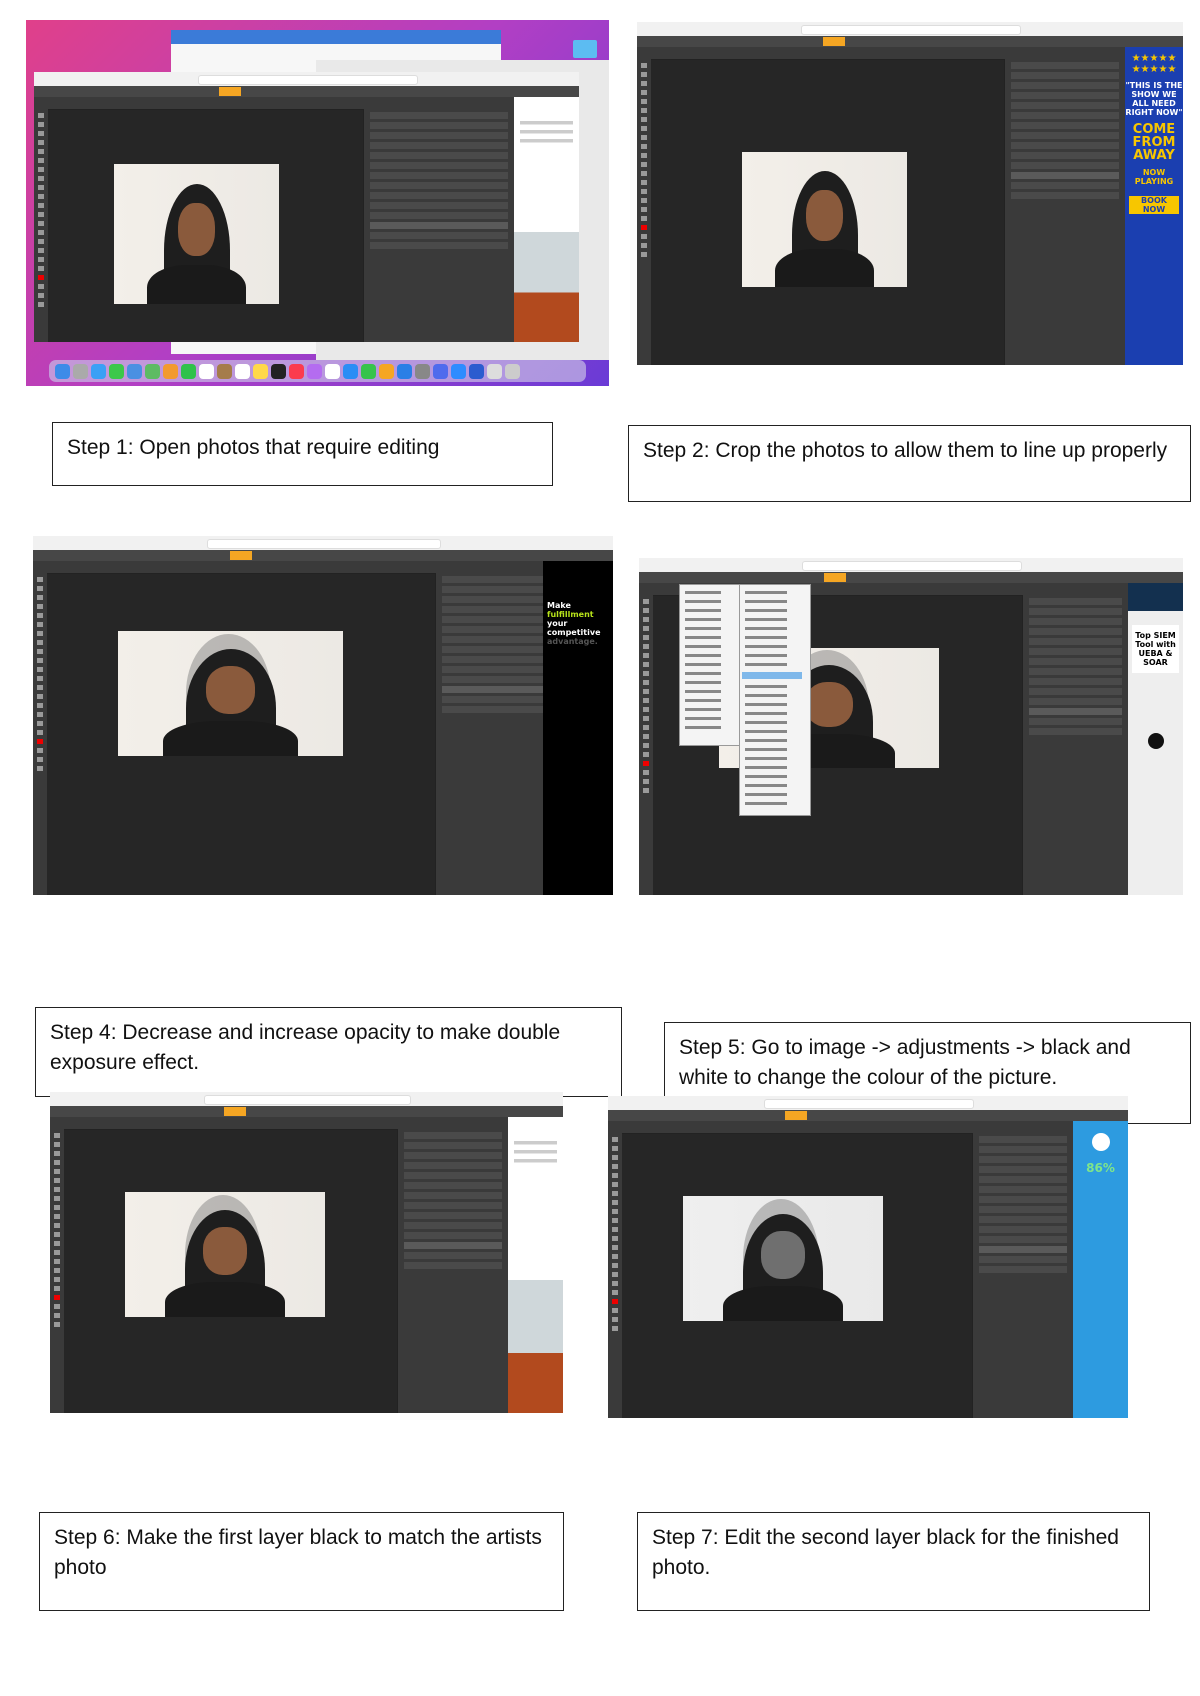  Describe the element at coordinates (783, 1303) in the screenshot. I see `subject-body` at that location.